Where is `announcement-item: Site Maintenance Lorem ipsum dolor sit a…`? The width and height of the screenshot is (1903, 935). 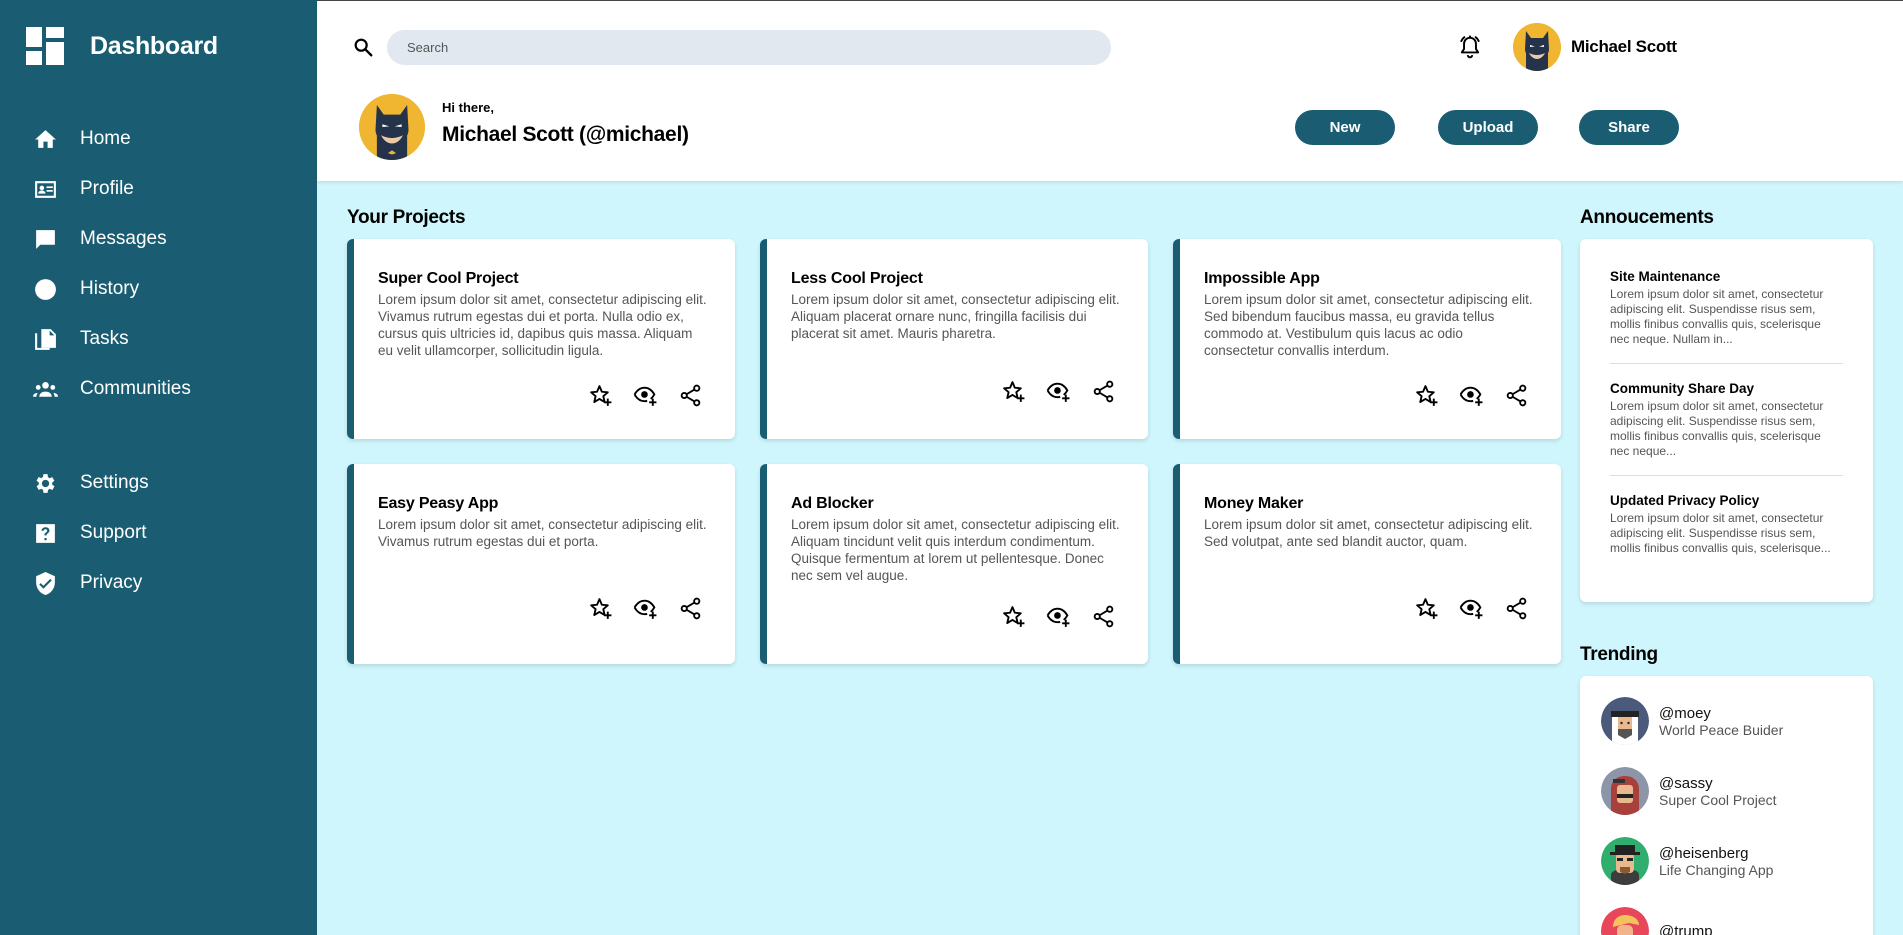 announcement-item: Site Maintenance Lorem ipsum dolor sit a… is located at coordinates (1726, 308).